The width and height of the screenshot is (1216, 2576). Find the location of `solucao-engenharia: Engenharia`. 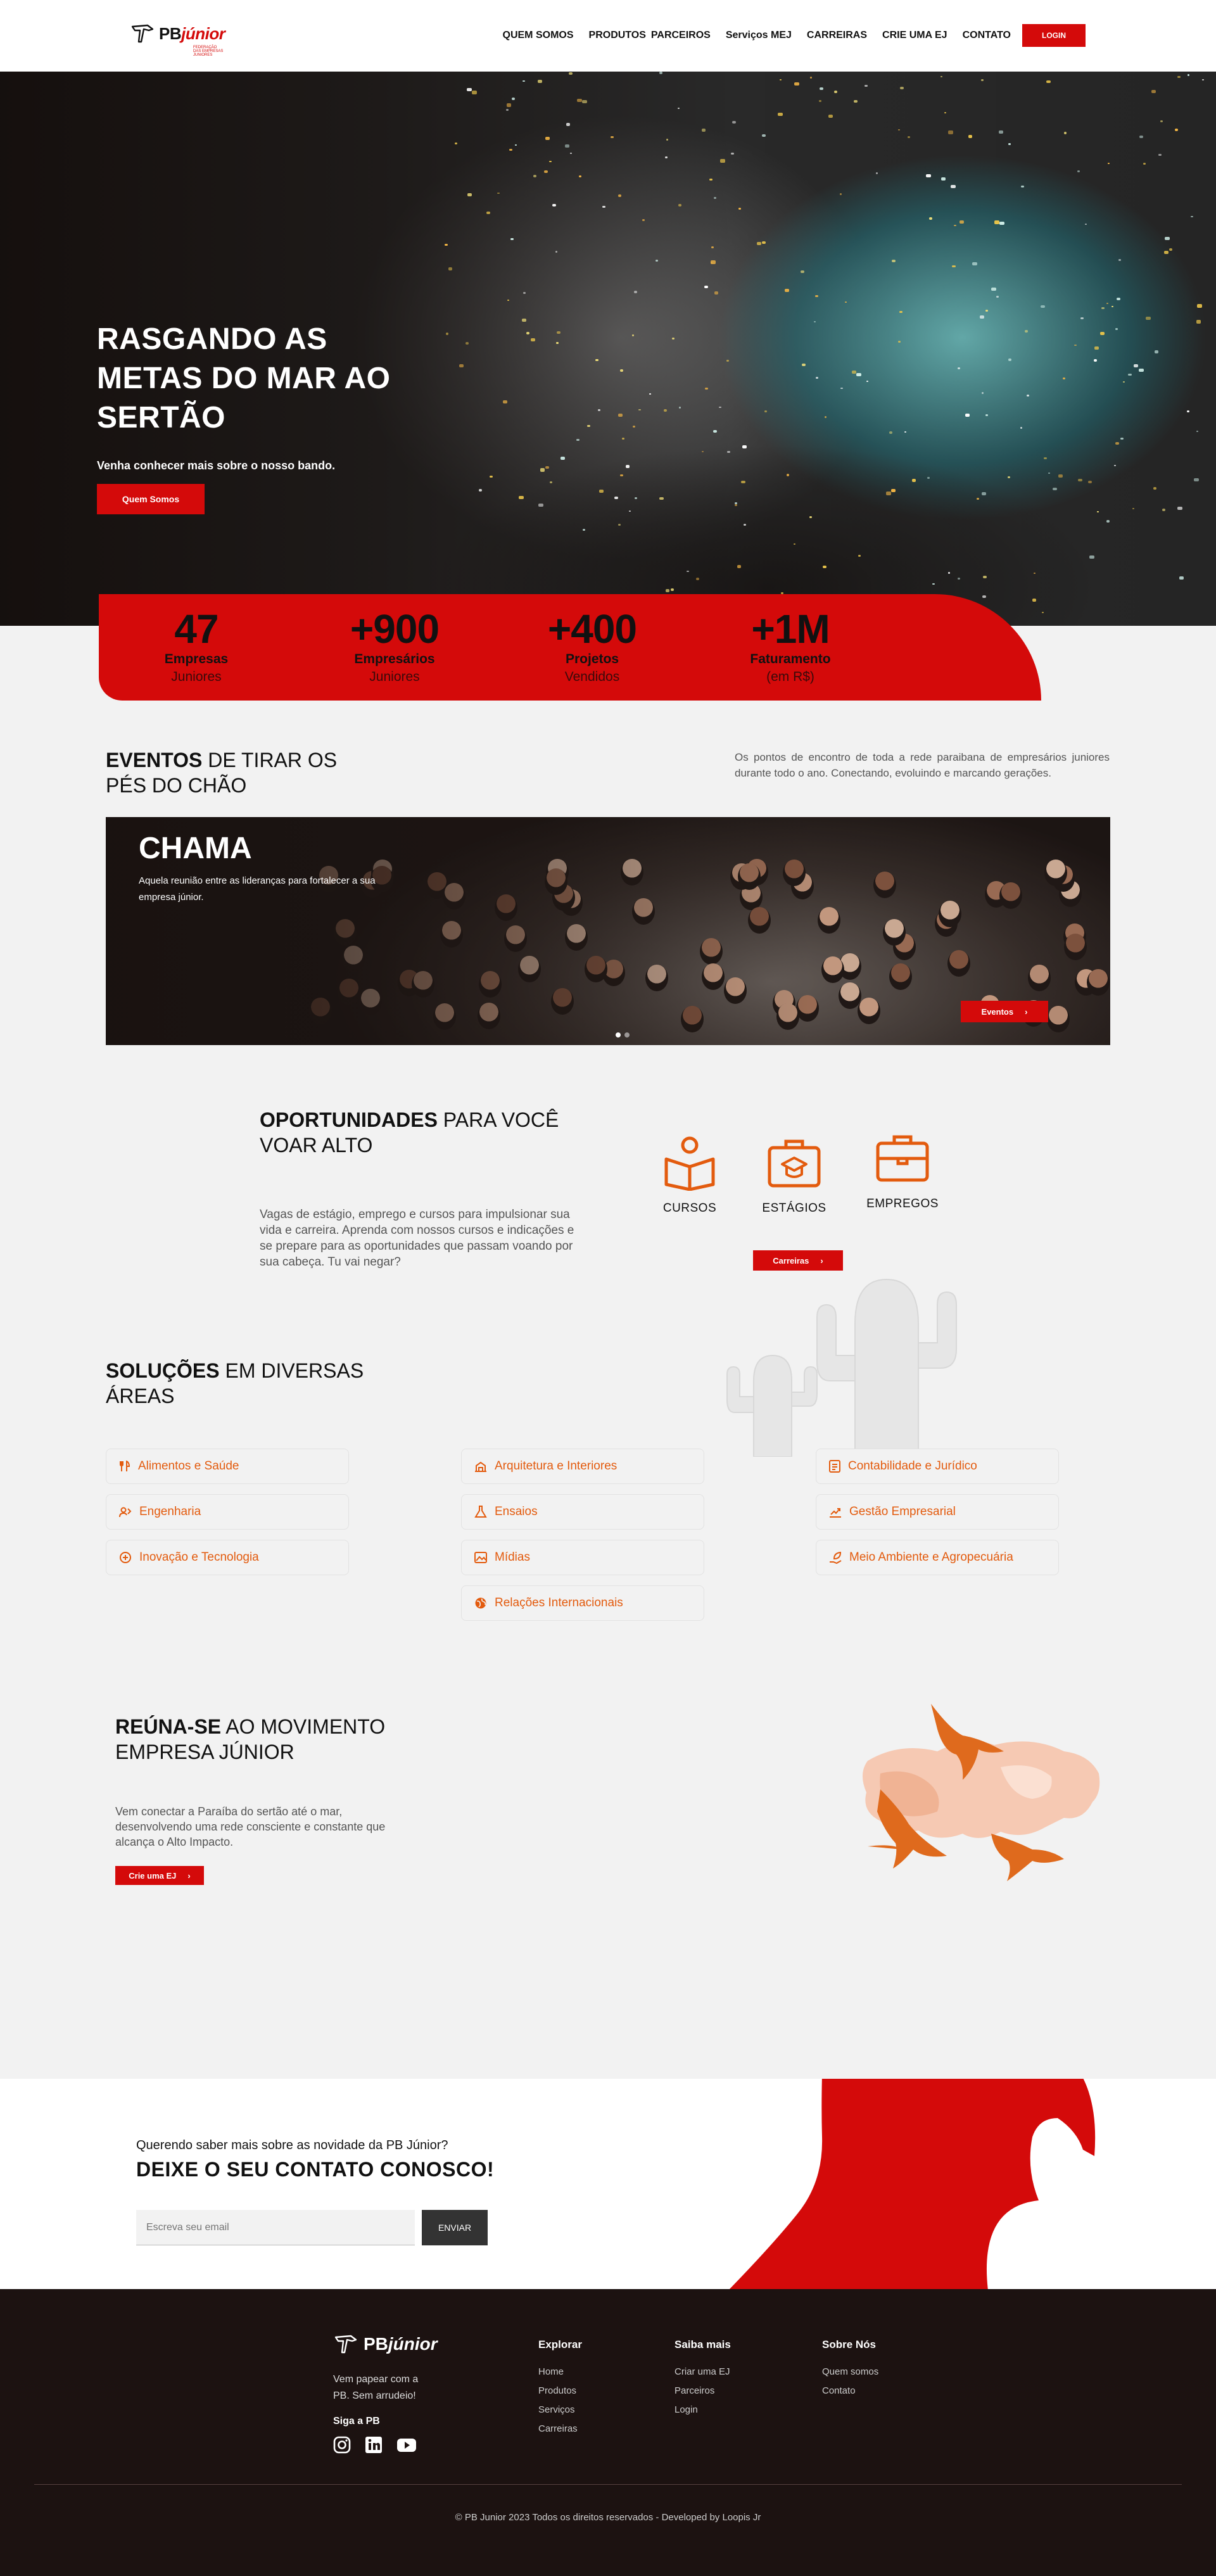

solucao-engenharia: Engenharia is located at coordinates (227, 1512).